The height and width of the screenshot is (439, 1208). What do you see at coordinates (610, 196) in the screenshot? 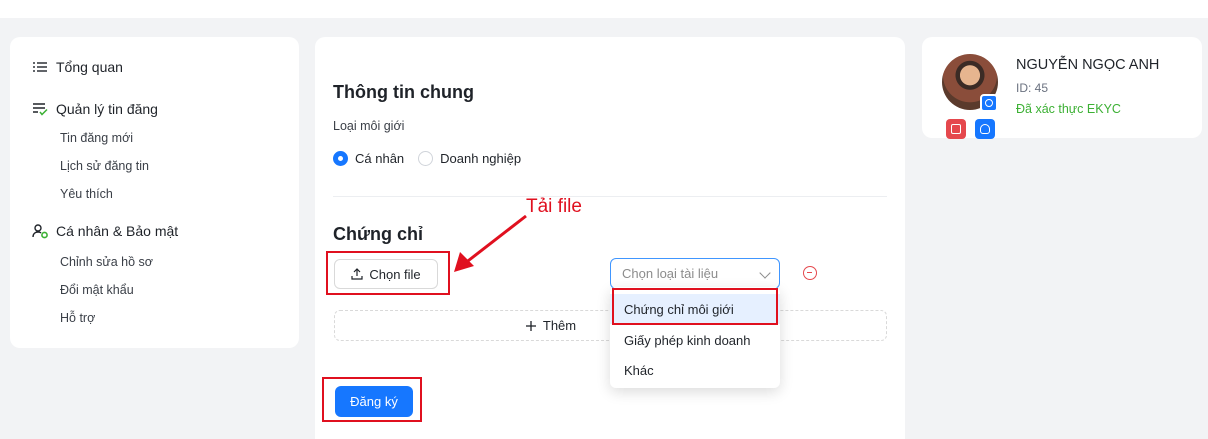
I see `section-divider` at bounding box center [610, 196].